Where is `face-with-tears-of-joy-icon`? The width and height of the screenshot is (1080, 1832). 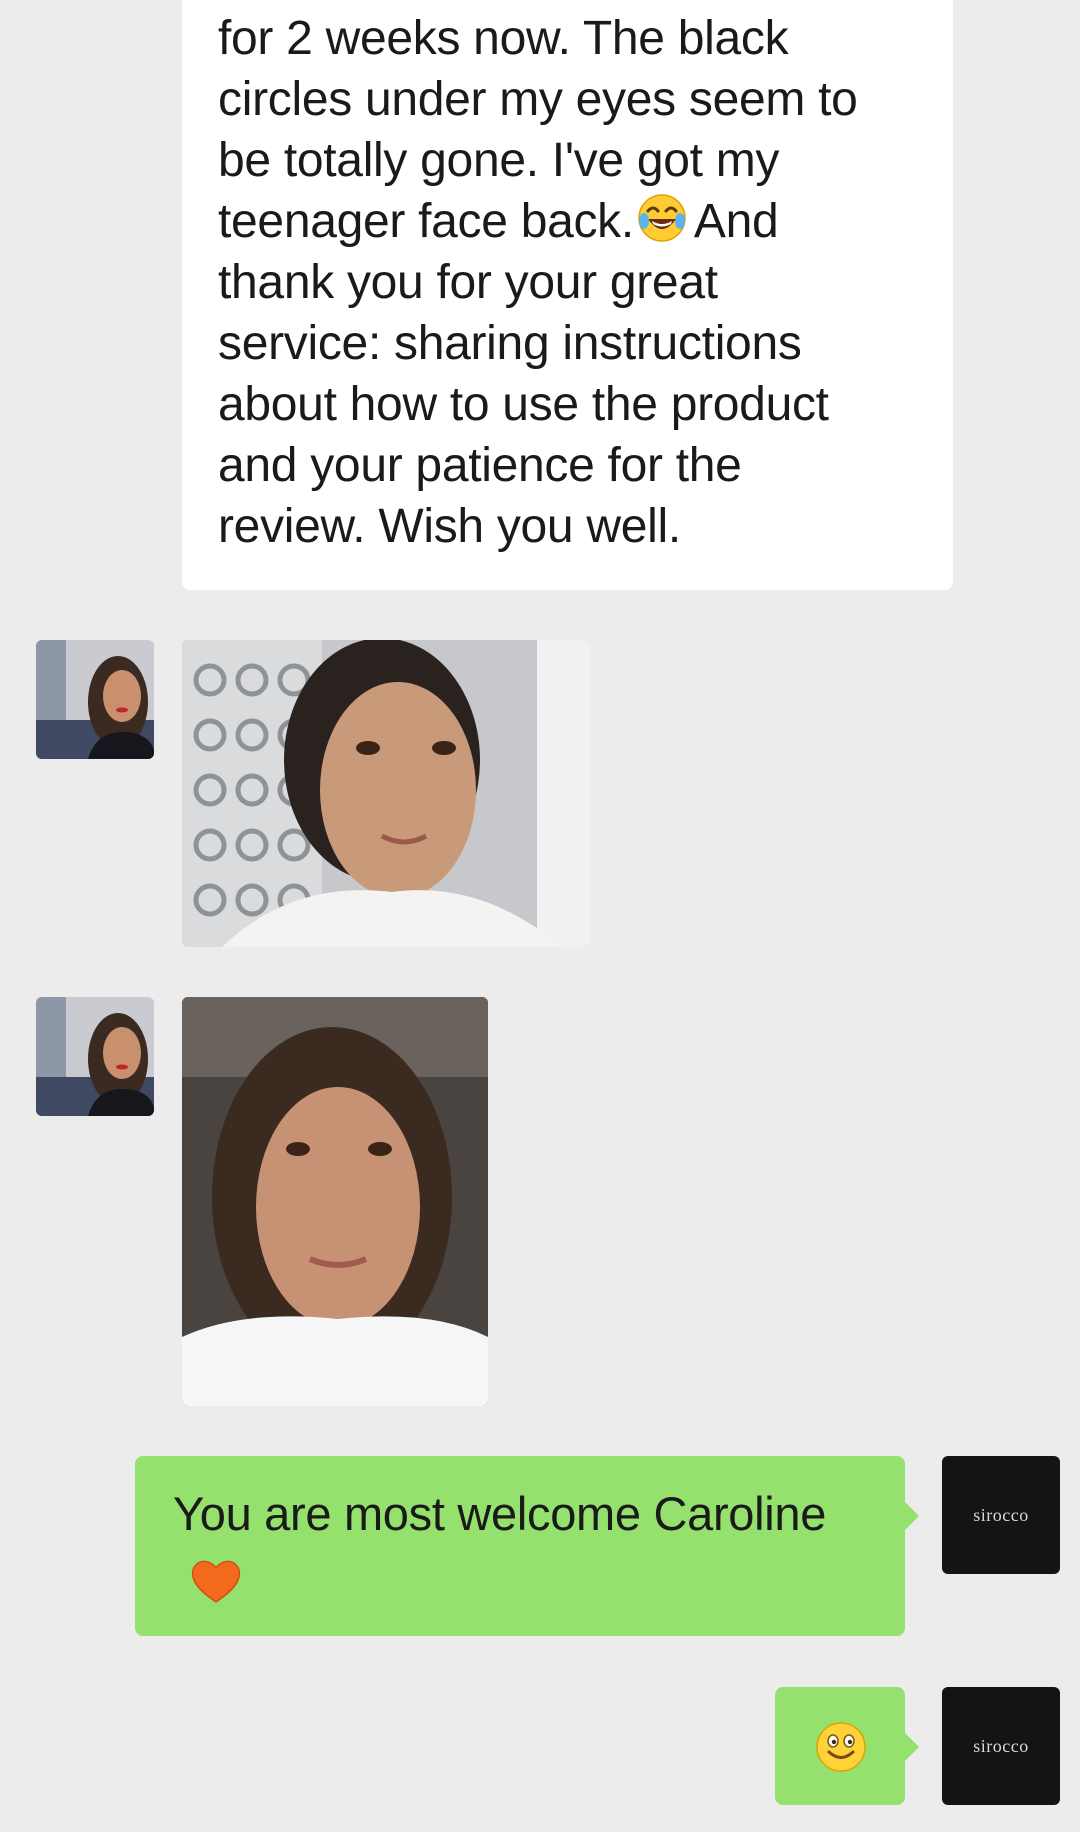
face-with-tears-of-joy-icon is located at coordinates (662, 218).